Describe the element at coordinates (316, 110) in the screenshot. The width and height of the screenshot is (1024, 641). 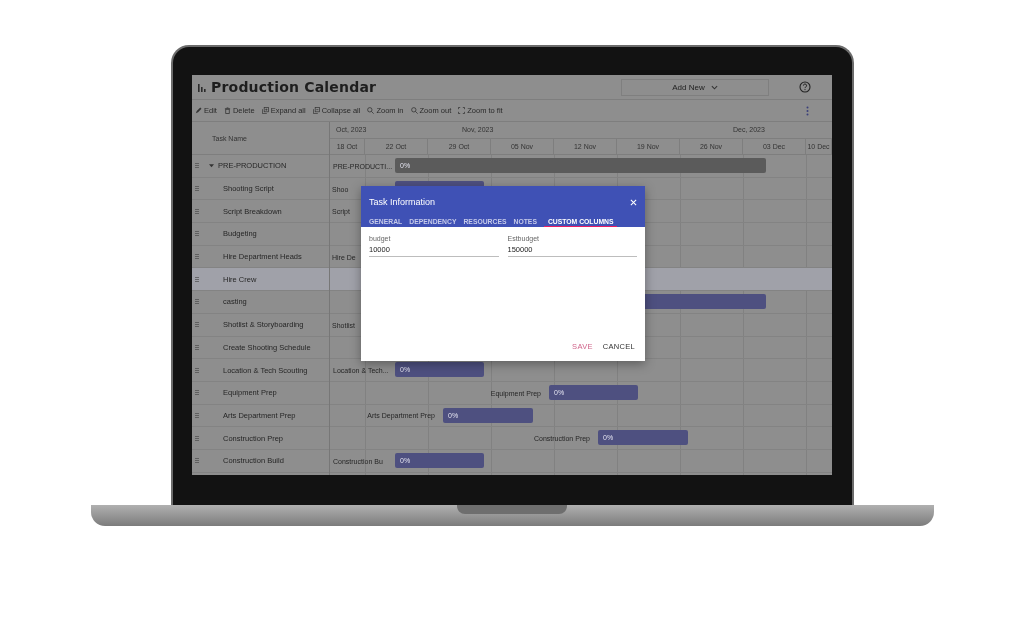
I see `collapse-icon` at that location.